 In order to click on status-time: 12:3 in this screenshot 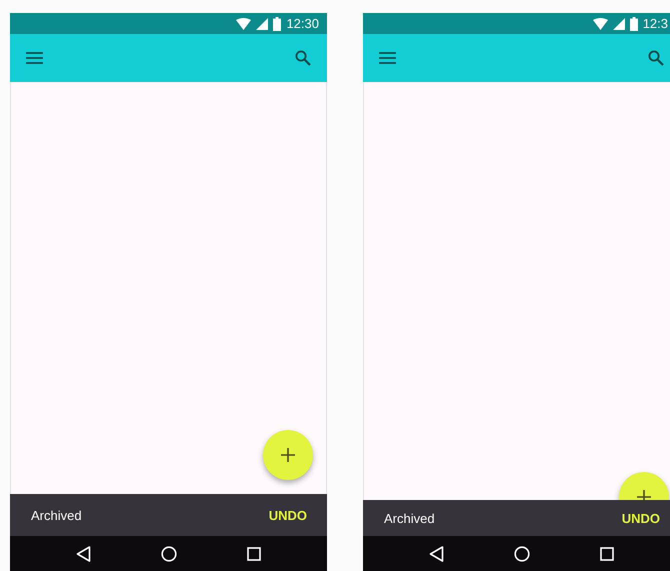, I will do `click(655, 23)`.